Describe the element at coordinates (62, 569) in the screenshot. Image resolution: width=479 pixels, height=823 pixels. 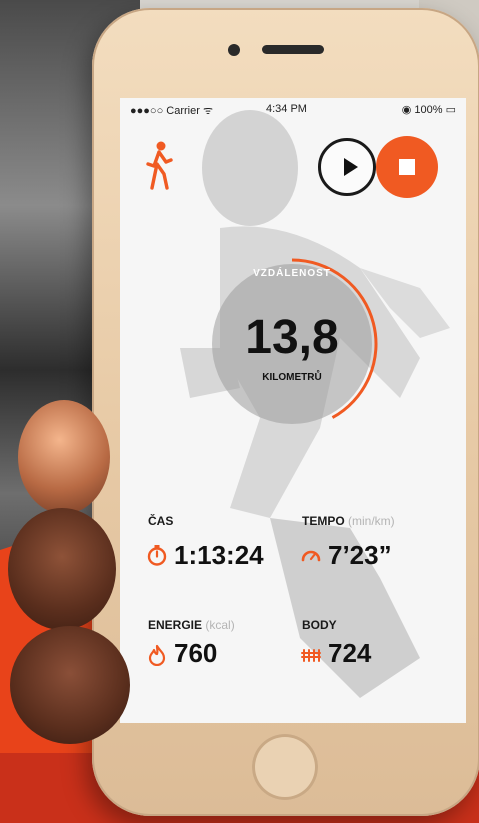
I see `finger-middle` at that location.